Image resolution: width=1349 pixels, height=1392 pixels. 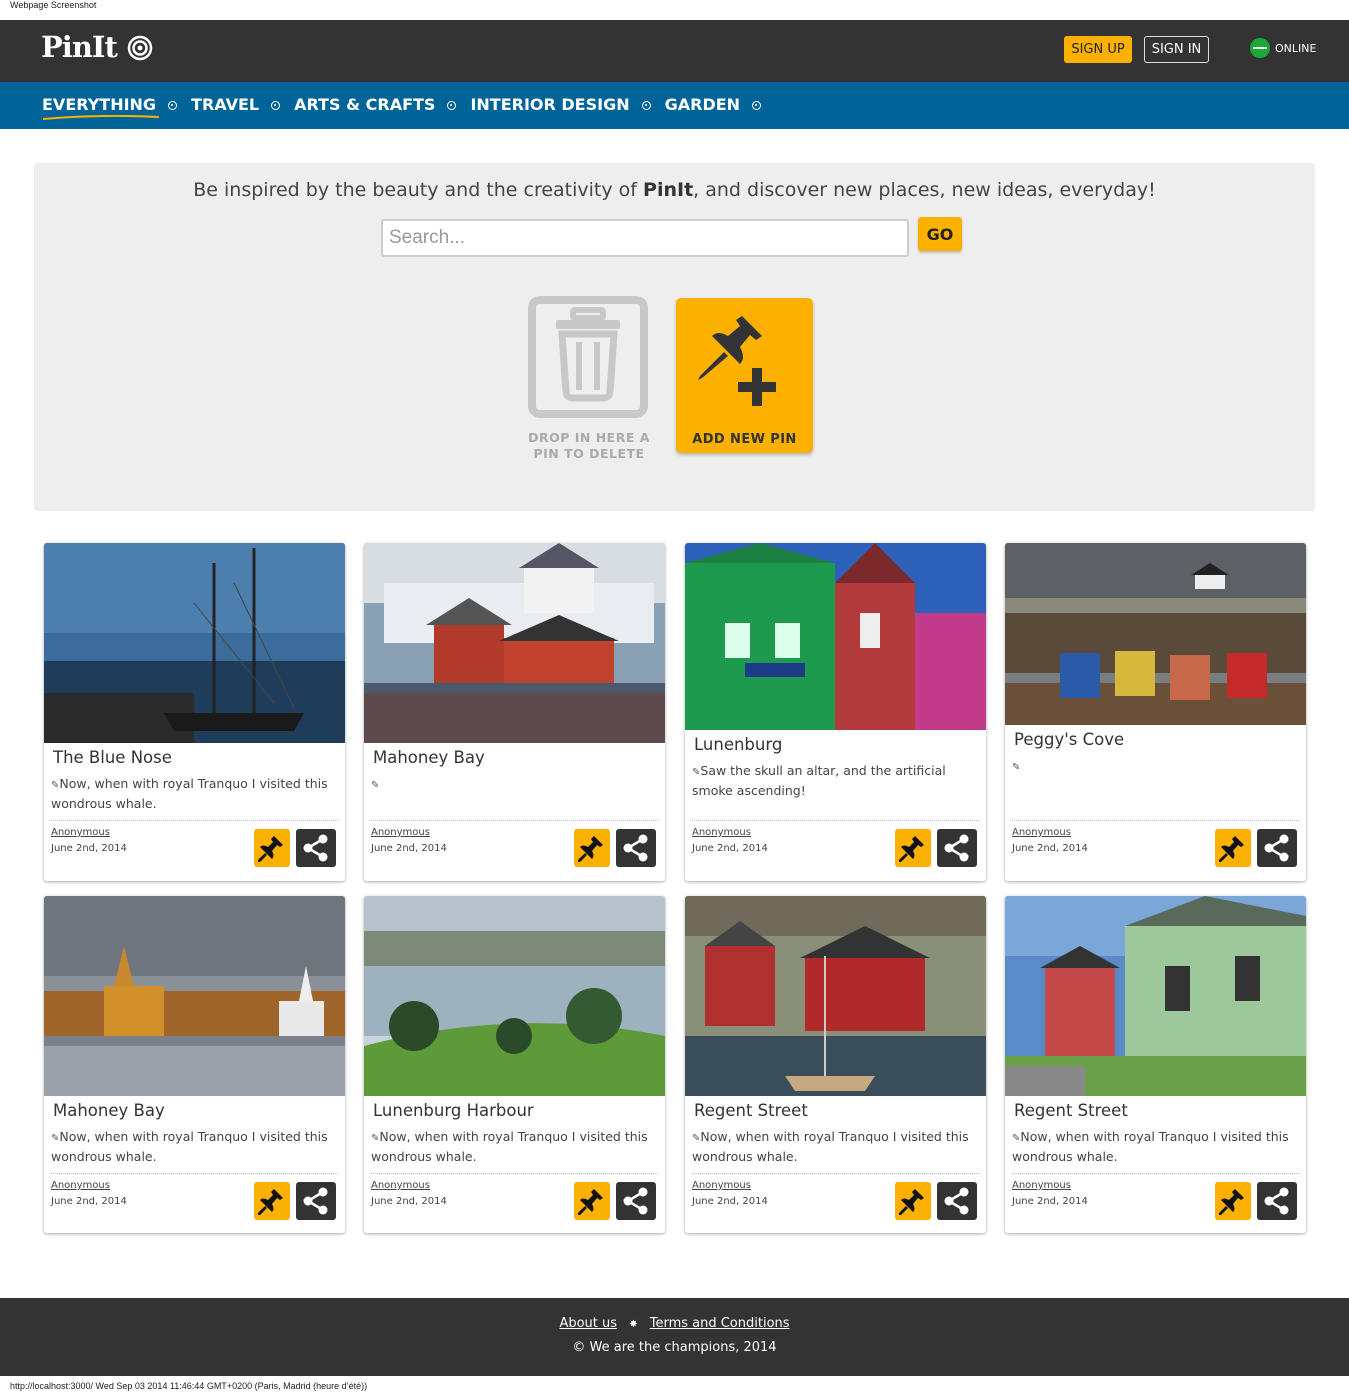 What do you see at coordinates (1154, 767) in the screenshot?
I see `pin-description: ✎` at bounding box center [1154, 767].